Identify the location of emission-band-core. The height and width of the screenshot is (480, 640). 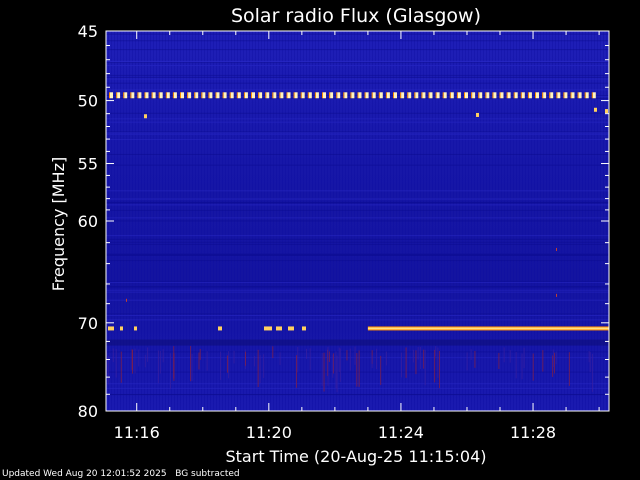
(488, 328).